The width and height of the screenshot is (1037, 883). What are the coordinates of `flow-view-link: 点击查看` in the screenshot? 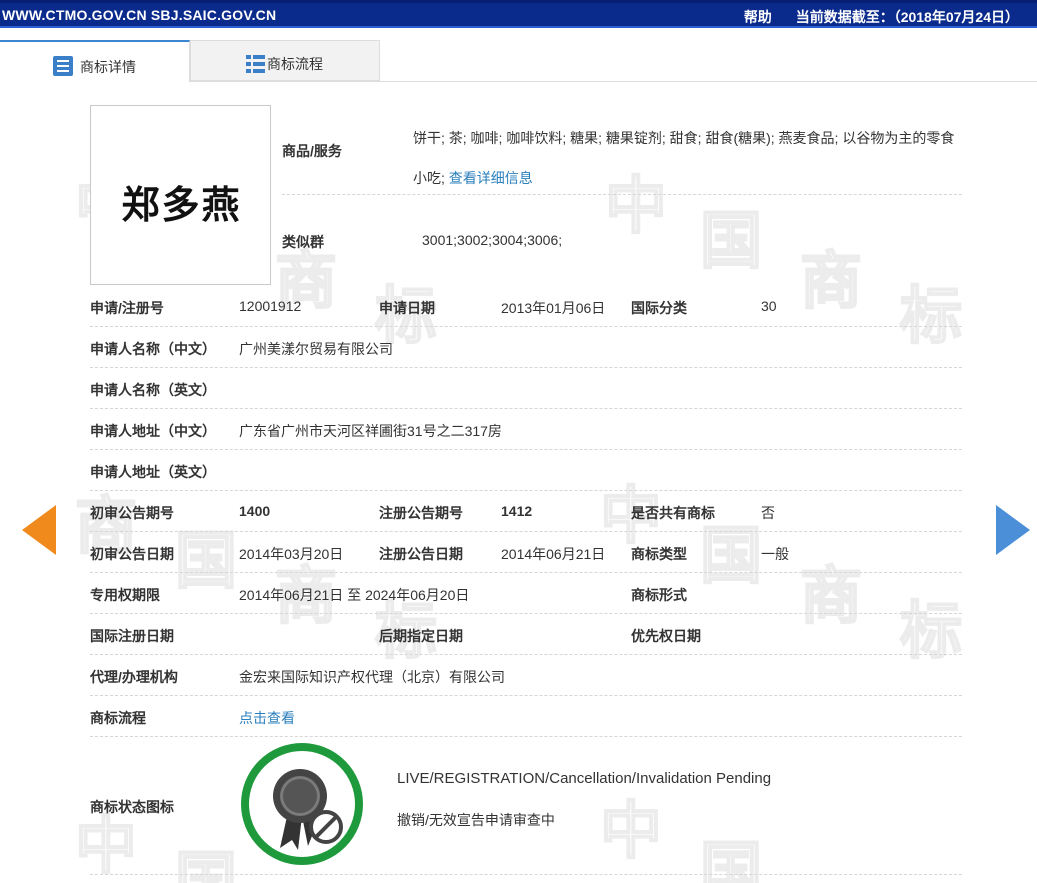 It's located at (267, 718).